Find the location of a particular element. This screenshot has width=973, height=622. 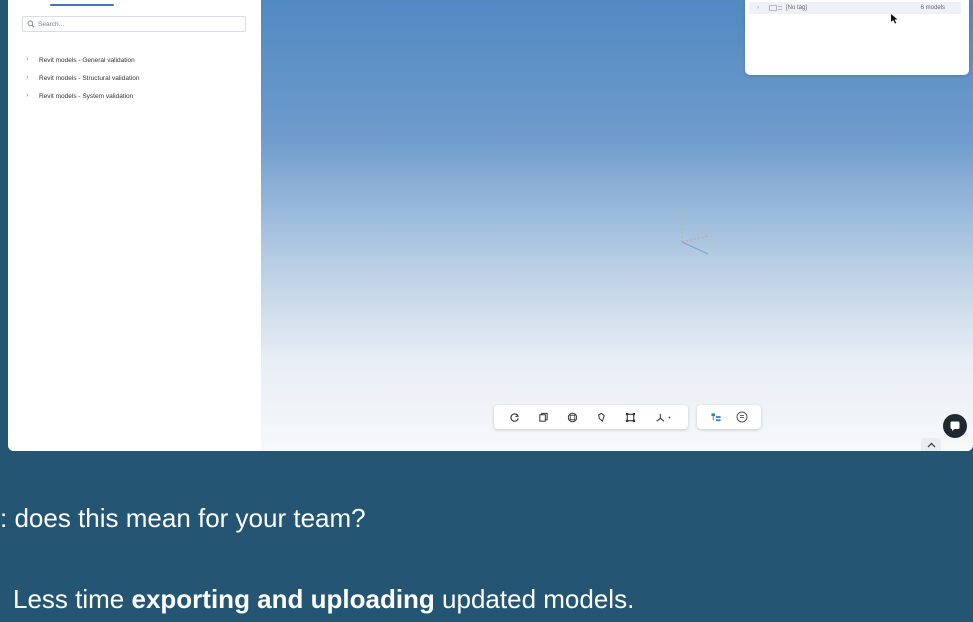

fit-frame-icon is located at coordinates (630, 417).